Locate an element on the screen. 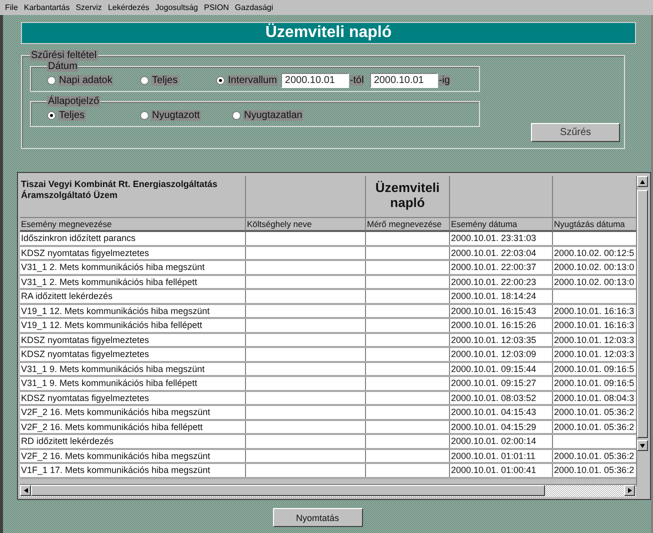 The height and width of the screenshot is (533, 653). table-cell: V19_1 12. Mets kommunikációs hiba megszünt is located at coordinates (133, 310).